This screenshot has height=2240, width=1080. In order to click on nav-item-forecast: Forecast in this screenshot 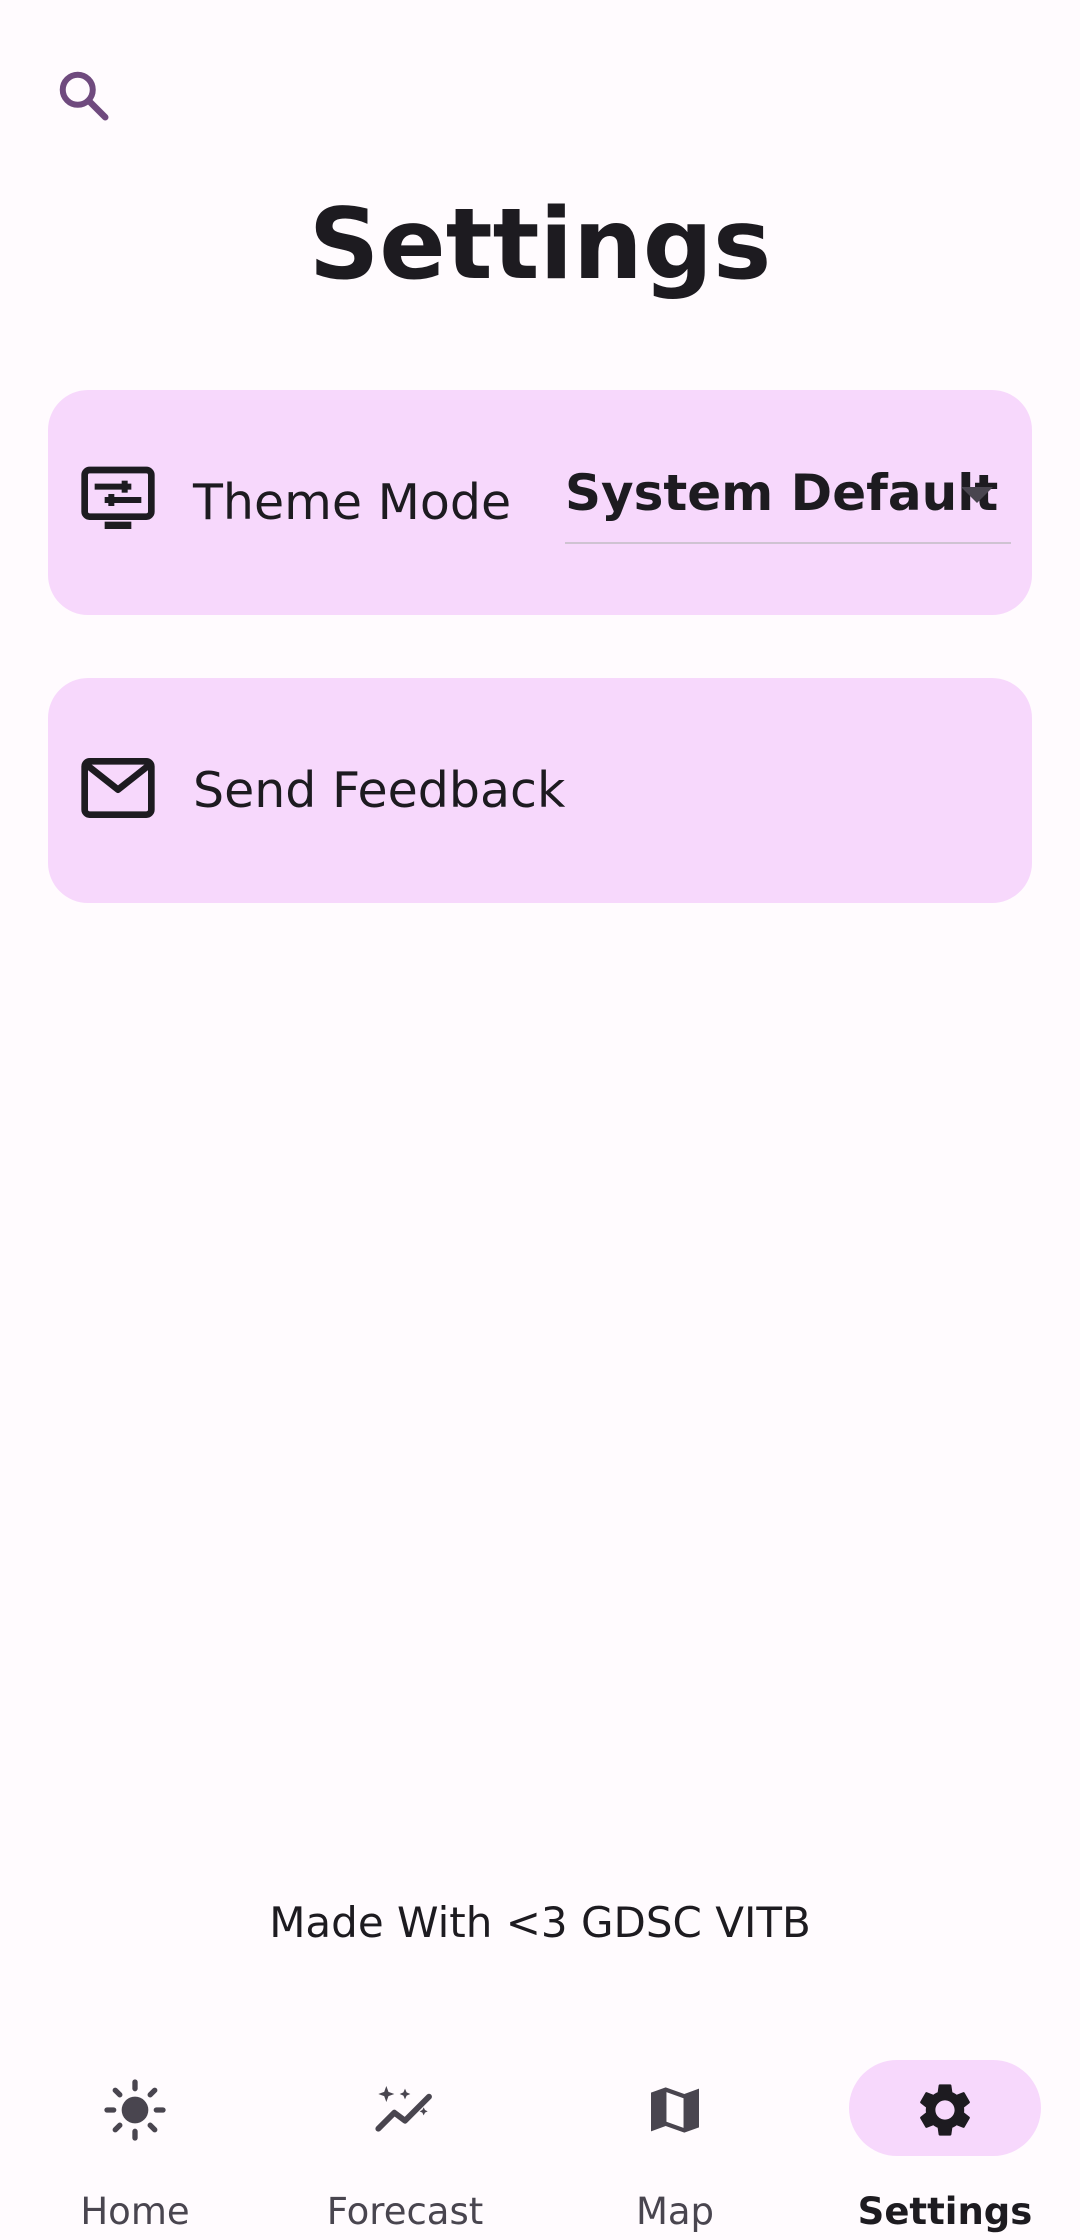, I will do `click(405, 2140)`.